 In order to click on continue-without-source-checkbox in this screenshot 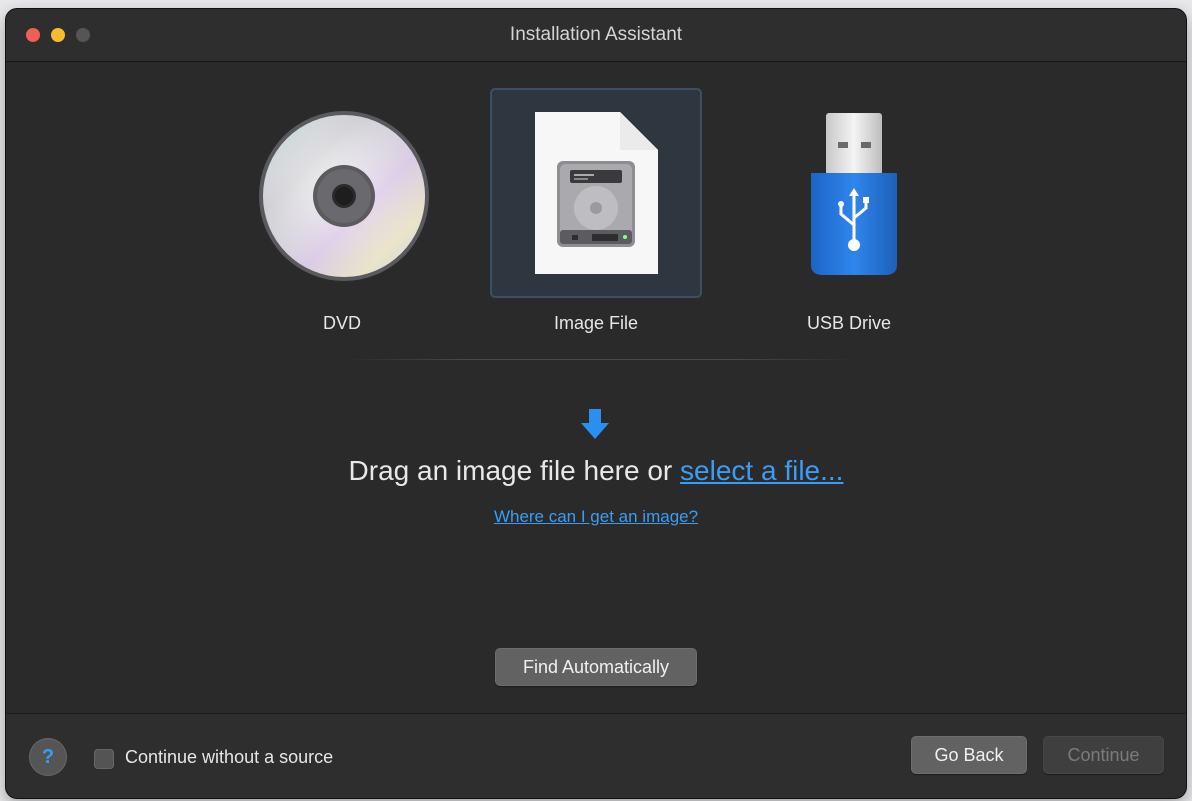, I will do `click(104, 759)`.